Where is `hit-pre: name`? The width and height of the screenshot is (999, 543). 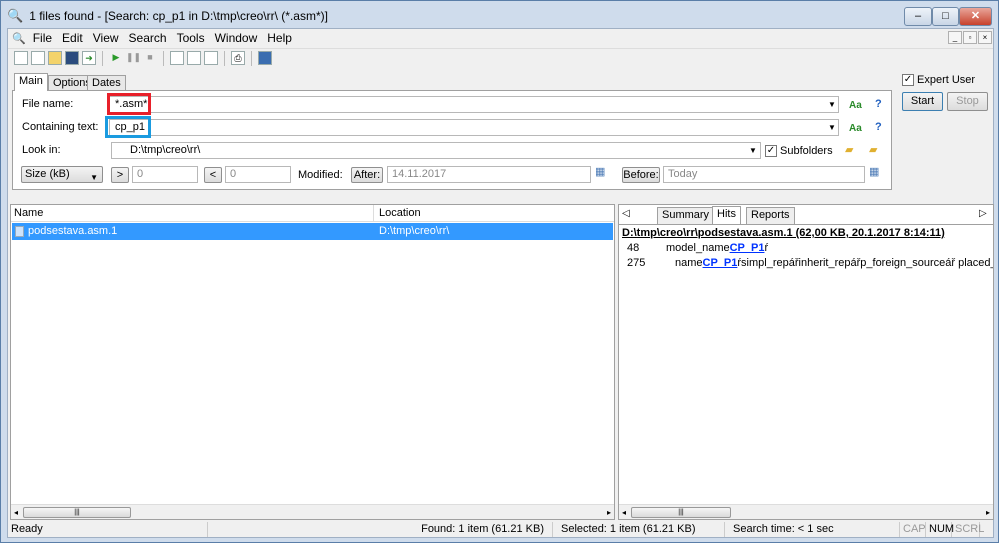
hit-pre: name is located at coordinates (689, 263).